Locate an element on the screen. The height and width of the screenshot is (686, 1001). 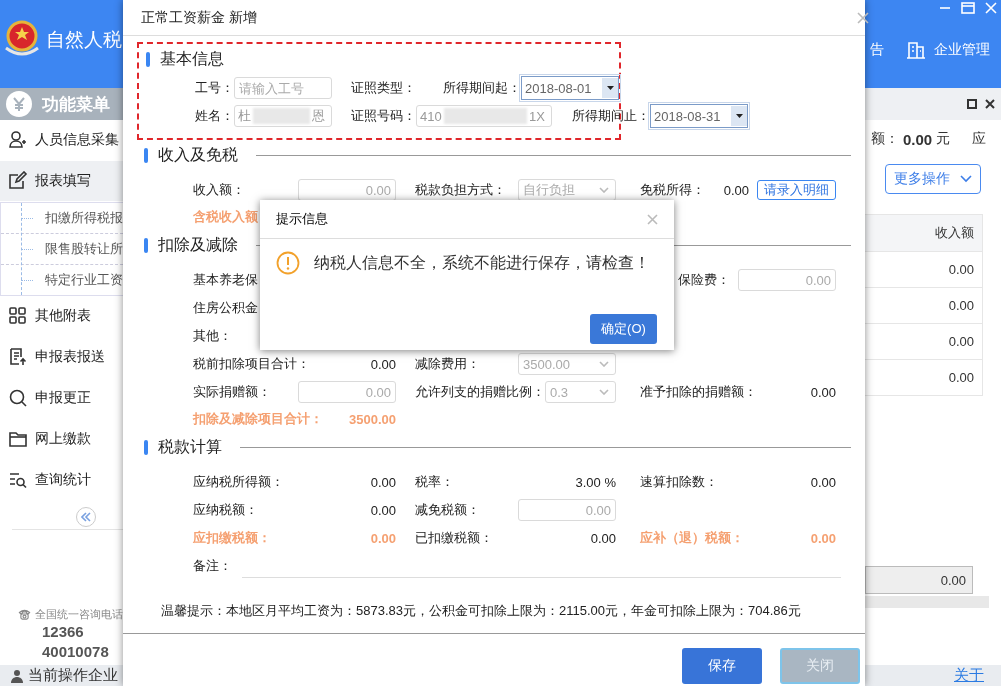
field-label: 已扣缴税额： is located at coordinates (454, 538).